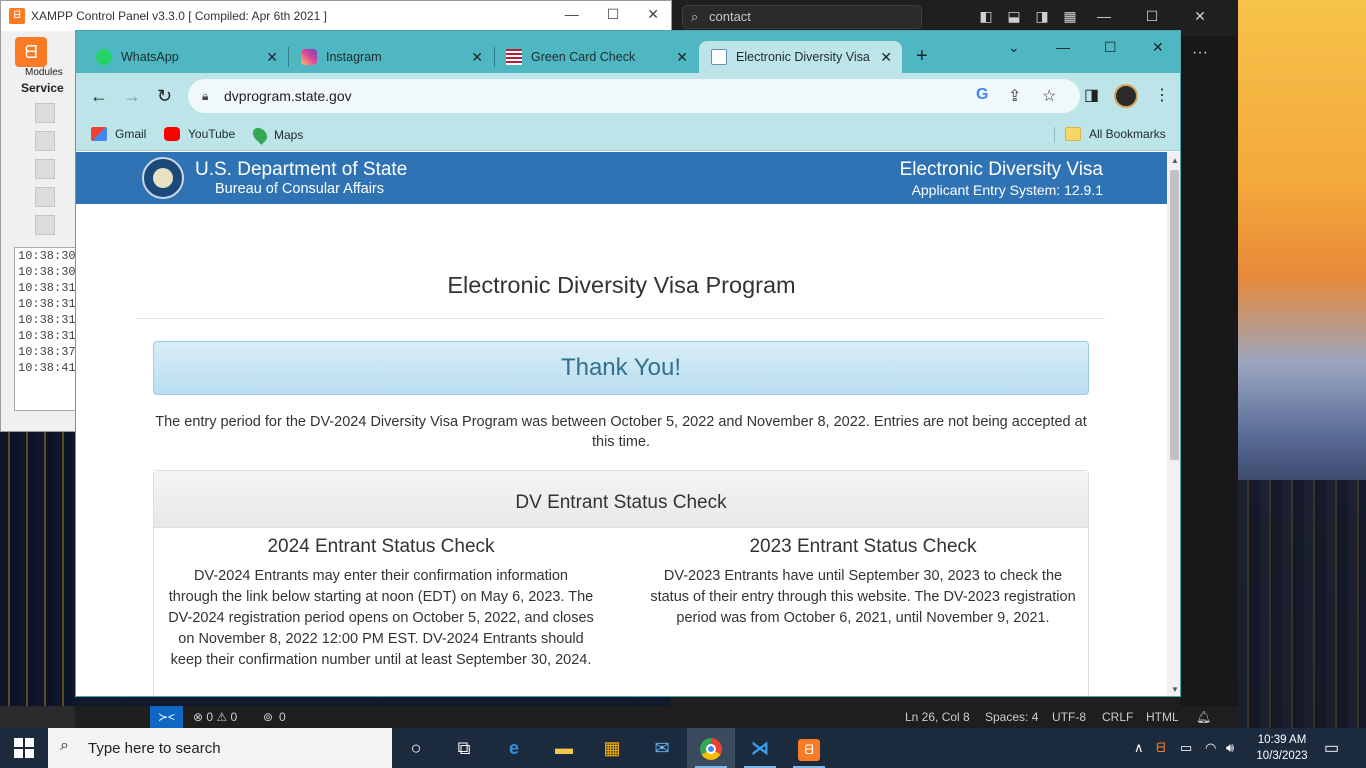  I want to click on cursor-position: Ln 26, Col 8, so click(937, 717).